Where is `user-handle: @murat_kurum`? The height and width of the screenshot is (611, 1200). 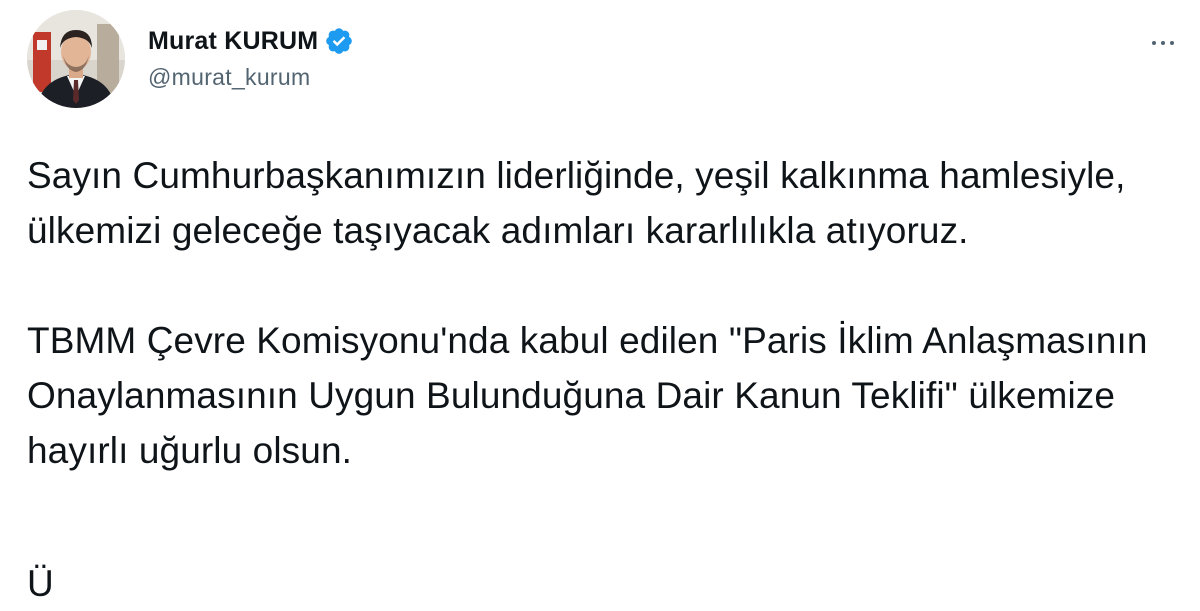
user-handle: @murat_kurum is located at coordinates (251, 77).